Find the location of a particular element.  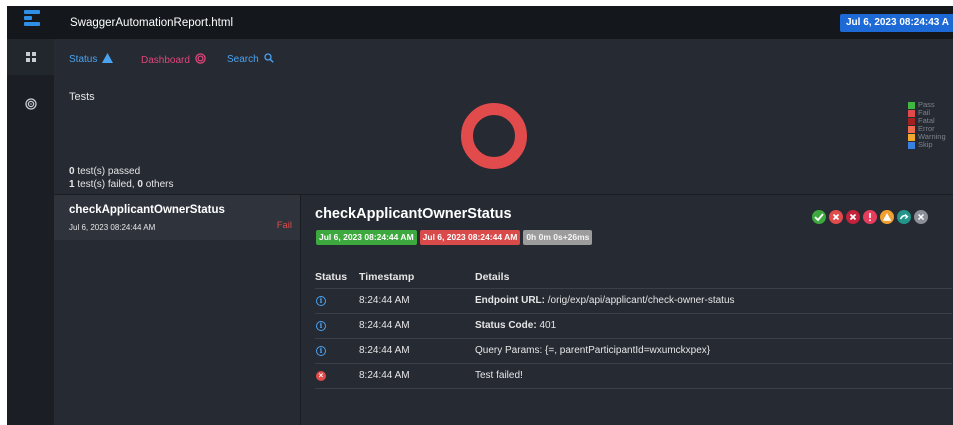

report-timestamp-badge: Jul 6, 2023 08:24:43 A is located at coordinates (896, 23).